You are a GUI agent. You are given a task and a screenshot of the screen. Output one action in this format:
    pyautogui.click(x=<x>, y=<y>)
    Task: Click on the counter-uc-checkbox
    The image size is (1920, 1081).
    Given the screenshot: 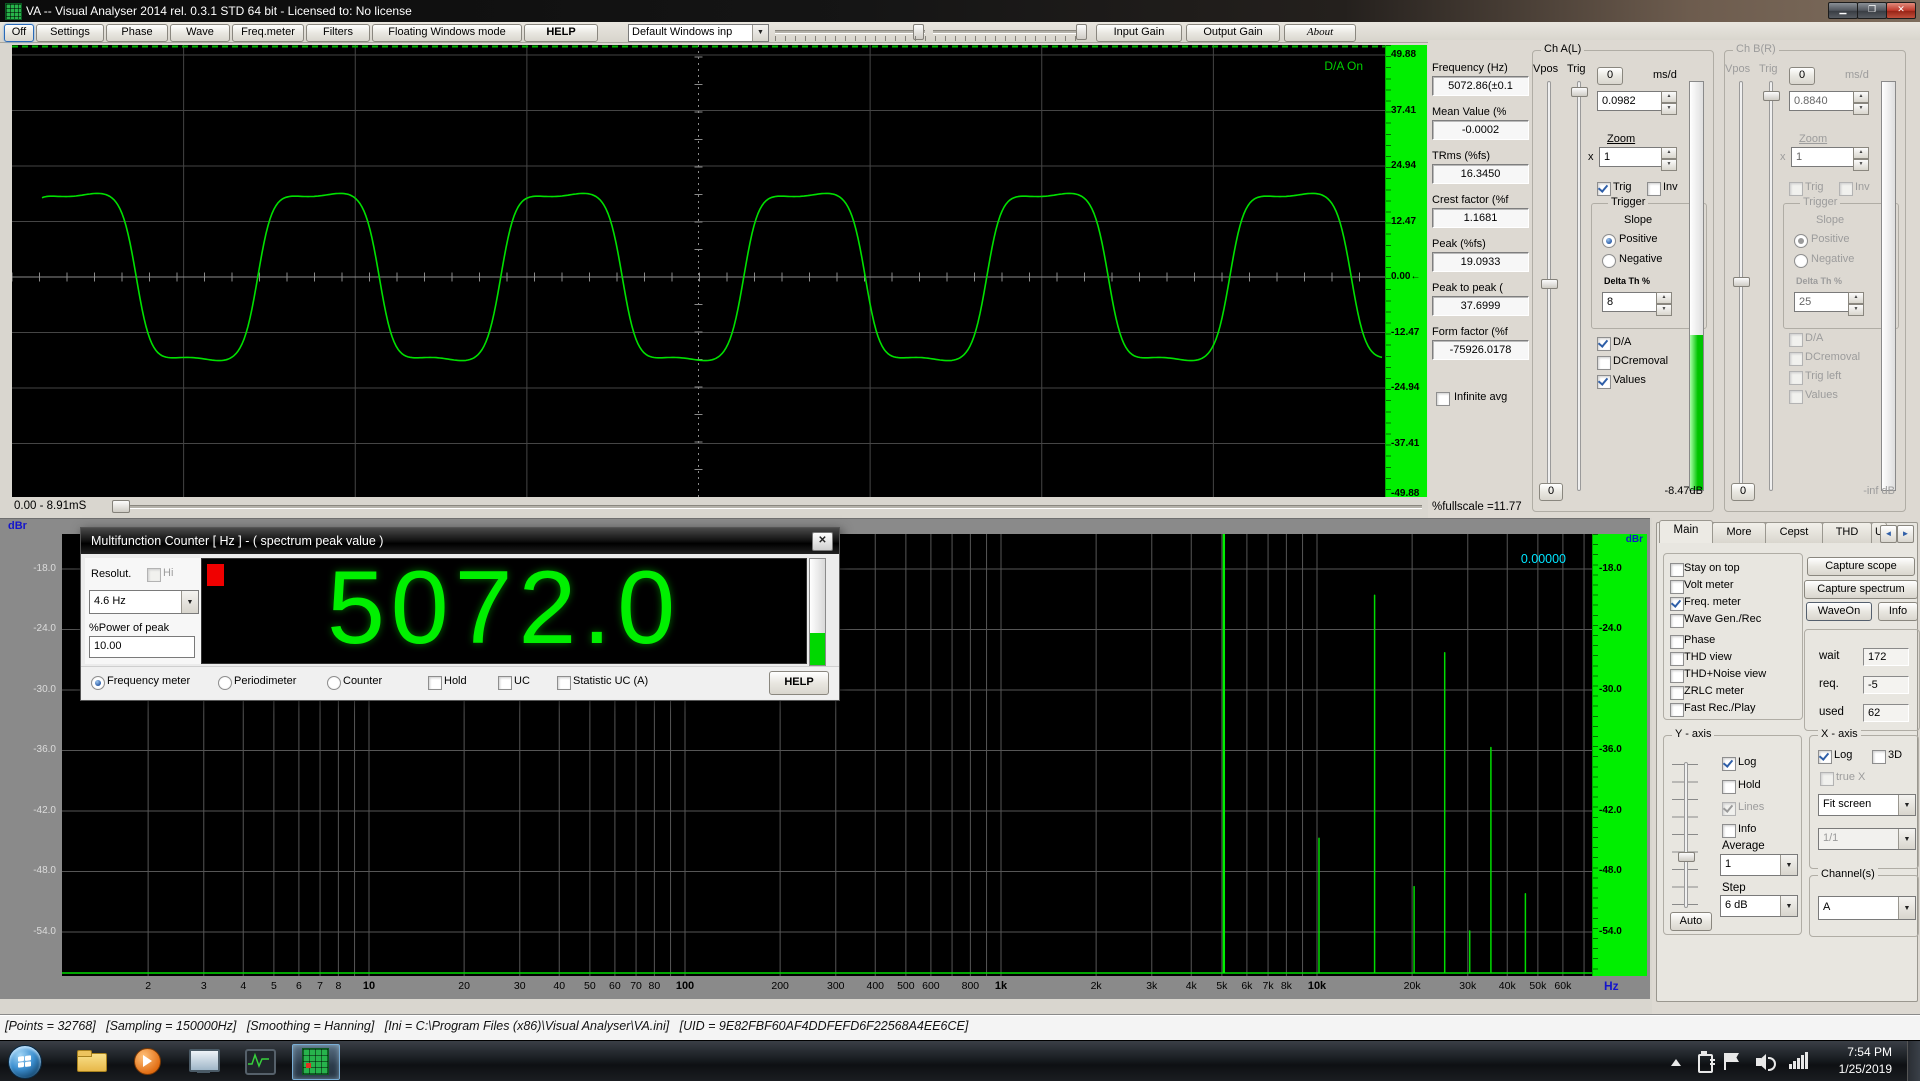 What is the action you would take?
    pyautogui.click(x=505, y=683)
    